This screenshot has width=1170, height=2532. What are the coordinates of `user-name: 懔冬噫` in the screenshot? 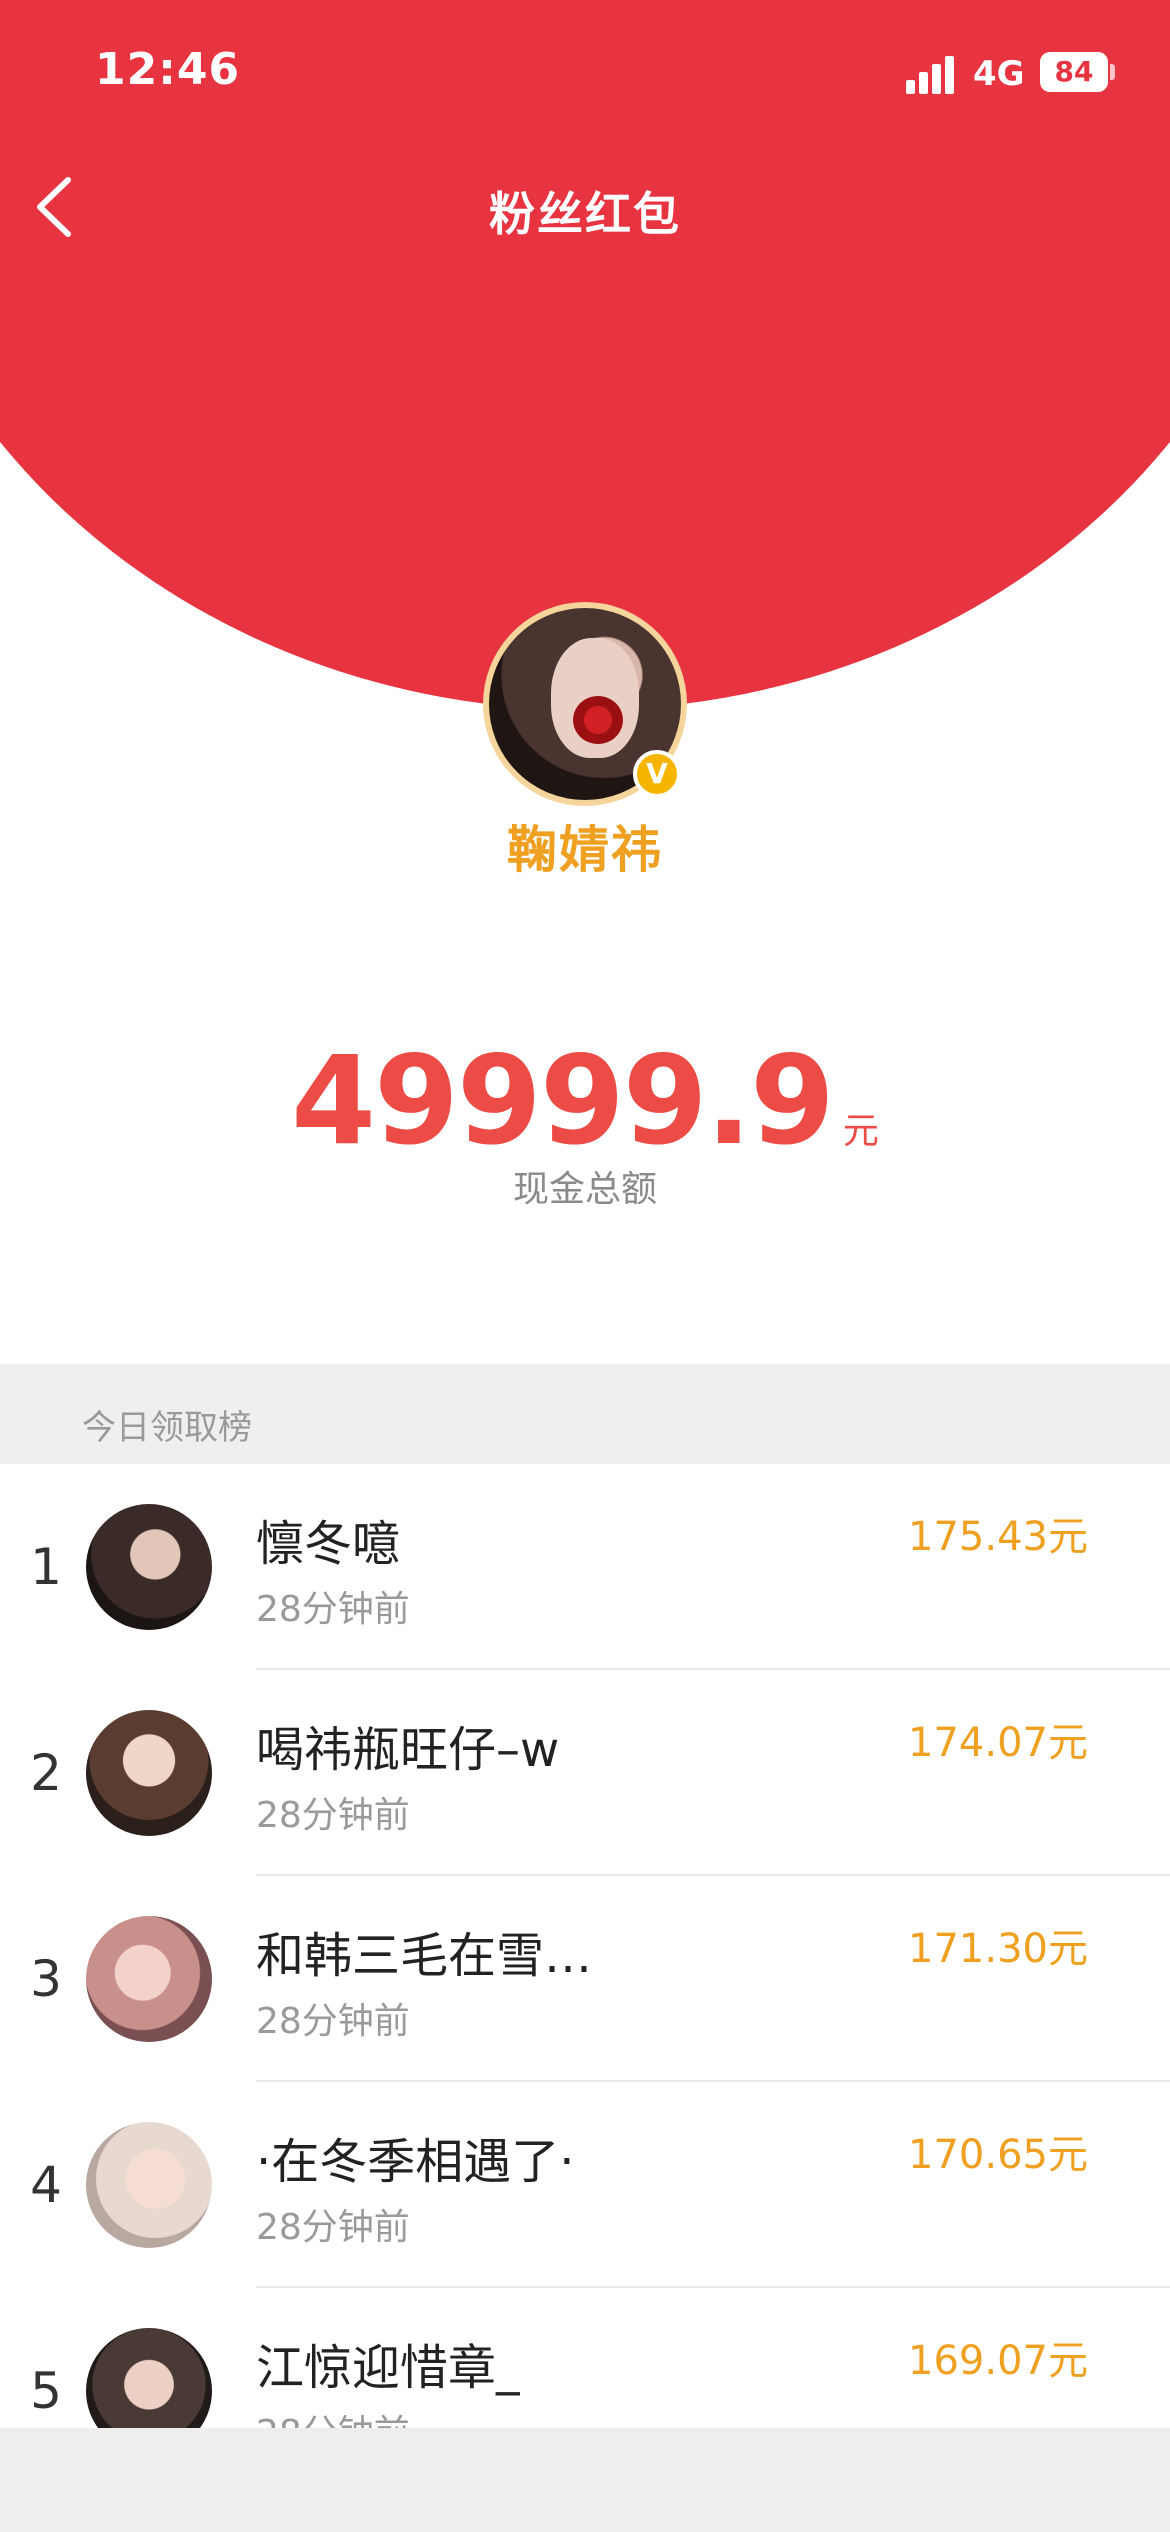 It's located at (328, 1544).